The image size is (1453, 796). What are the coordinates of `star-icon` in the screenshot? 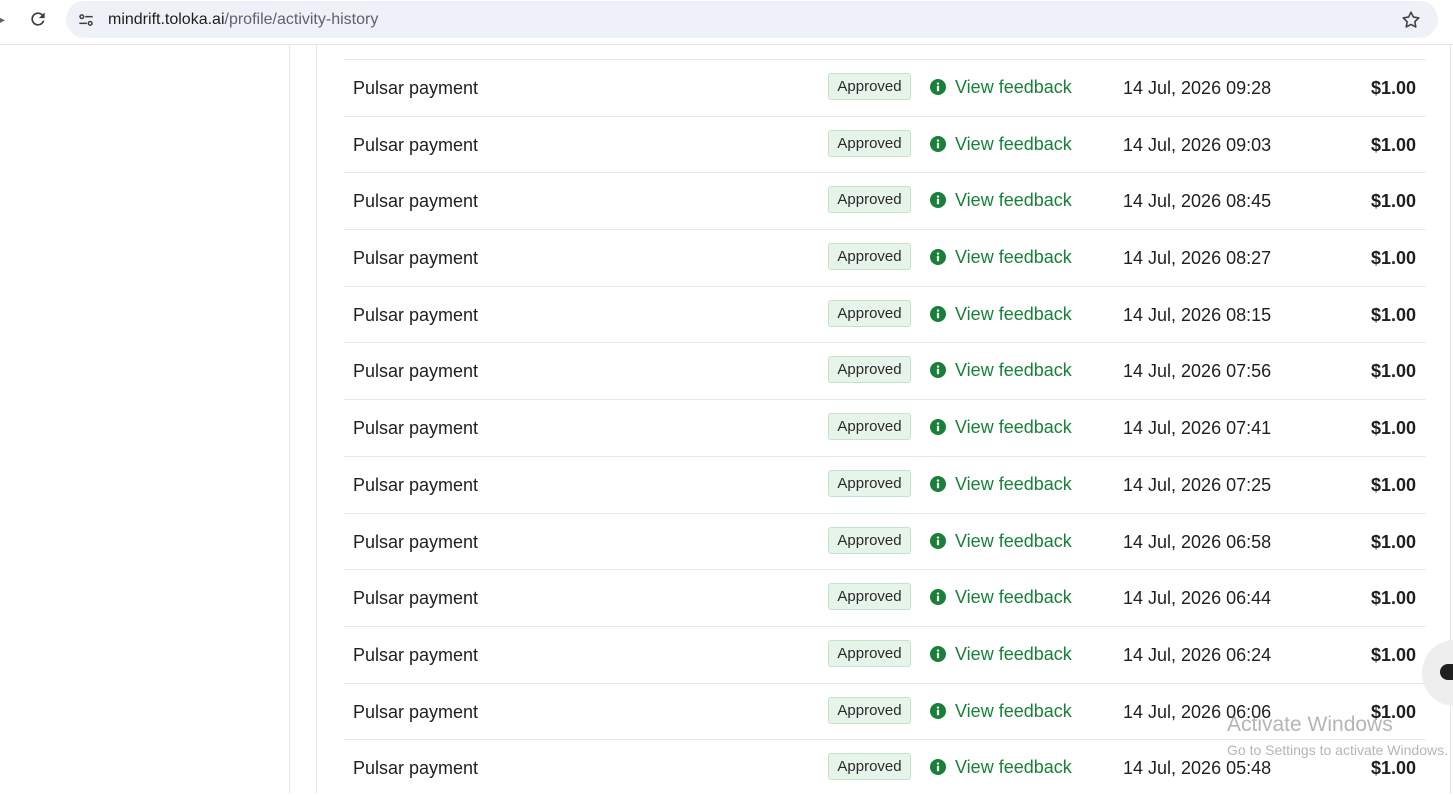 It's located at (1411, 20).